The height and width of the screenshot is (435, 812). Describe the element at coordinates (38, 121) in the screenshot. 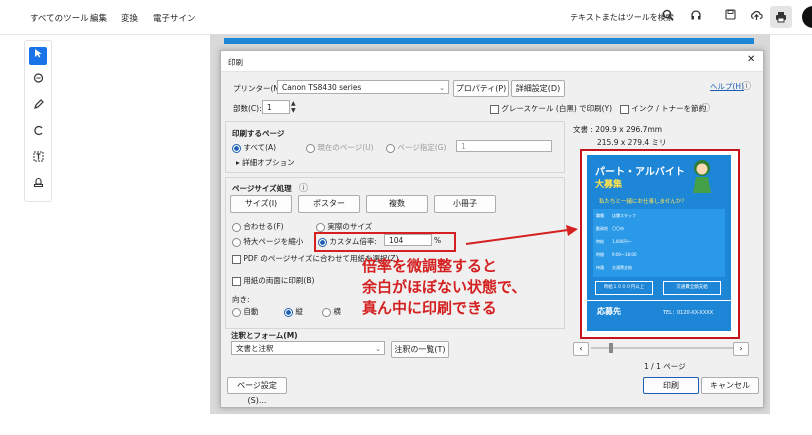

I see `tool-rail` at that location.